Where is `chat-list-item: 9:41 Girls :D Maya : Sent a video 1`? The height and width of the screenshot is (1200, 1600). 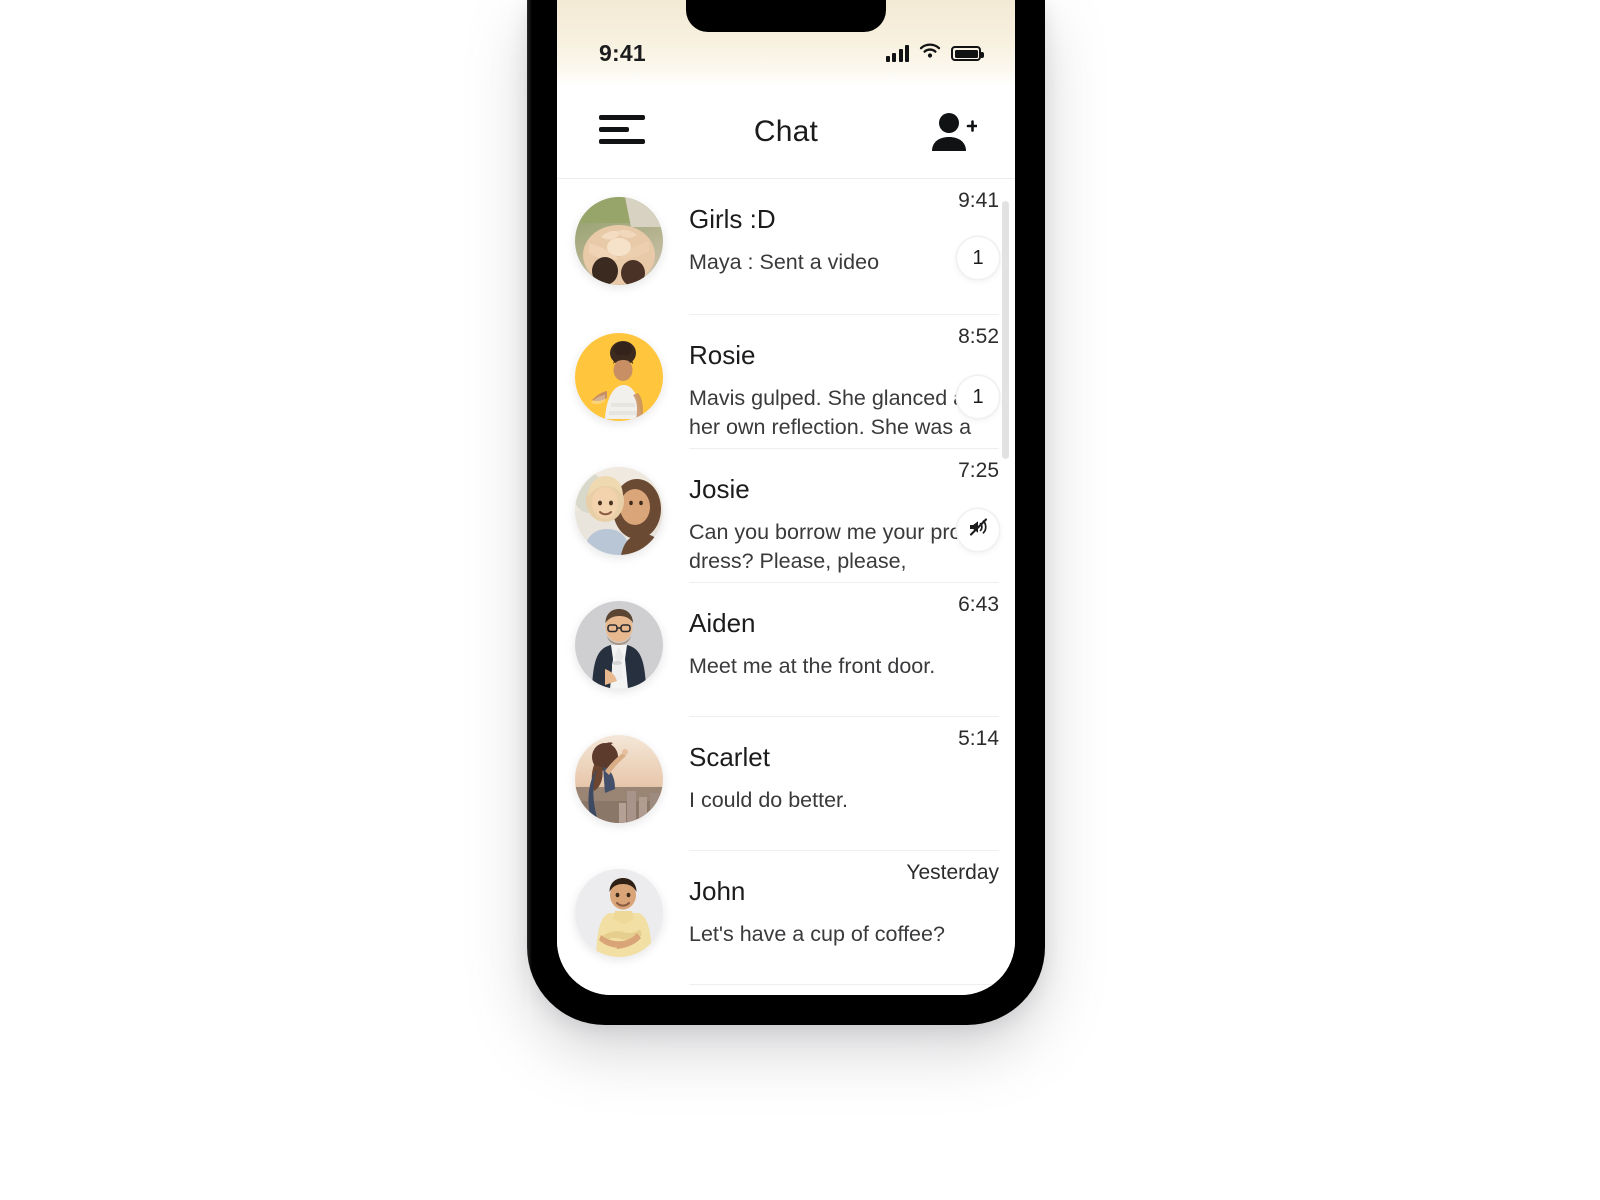 chat-list-item: 9:41 Girls :D Maya : Sent a video 1 is located at coordinates (786, 247).